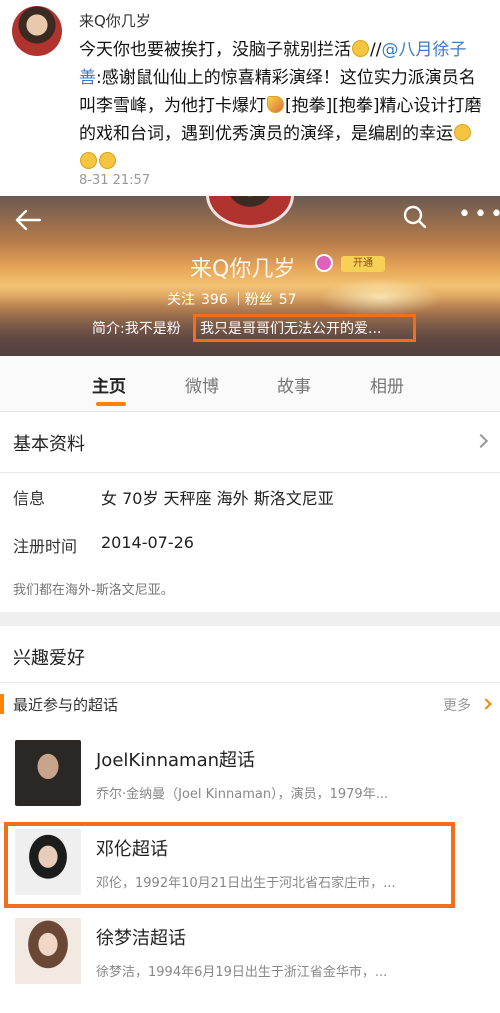  I want to click on followers-label: 粉丝, so click(259, 300).